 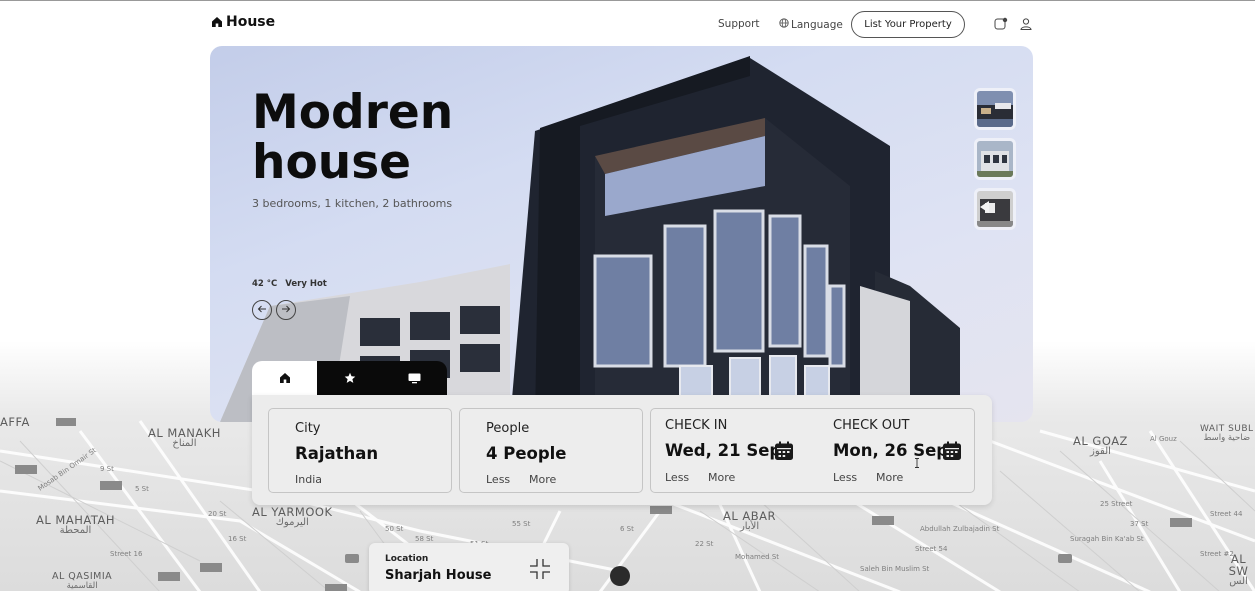 What do you see at coordinates (265, 284) in the screenshot?
I see `temperature: 42 °C` at bounding box center [265, 284].